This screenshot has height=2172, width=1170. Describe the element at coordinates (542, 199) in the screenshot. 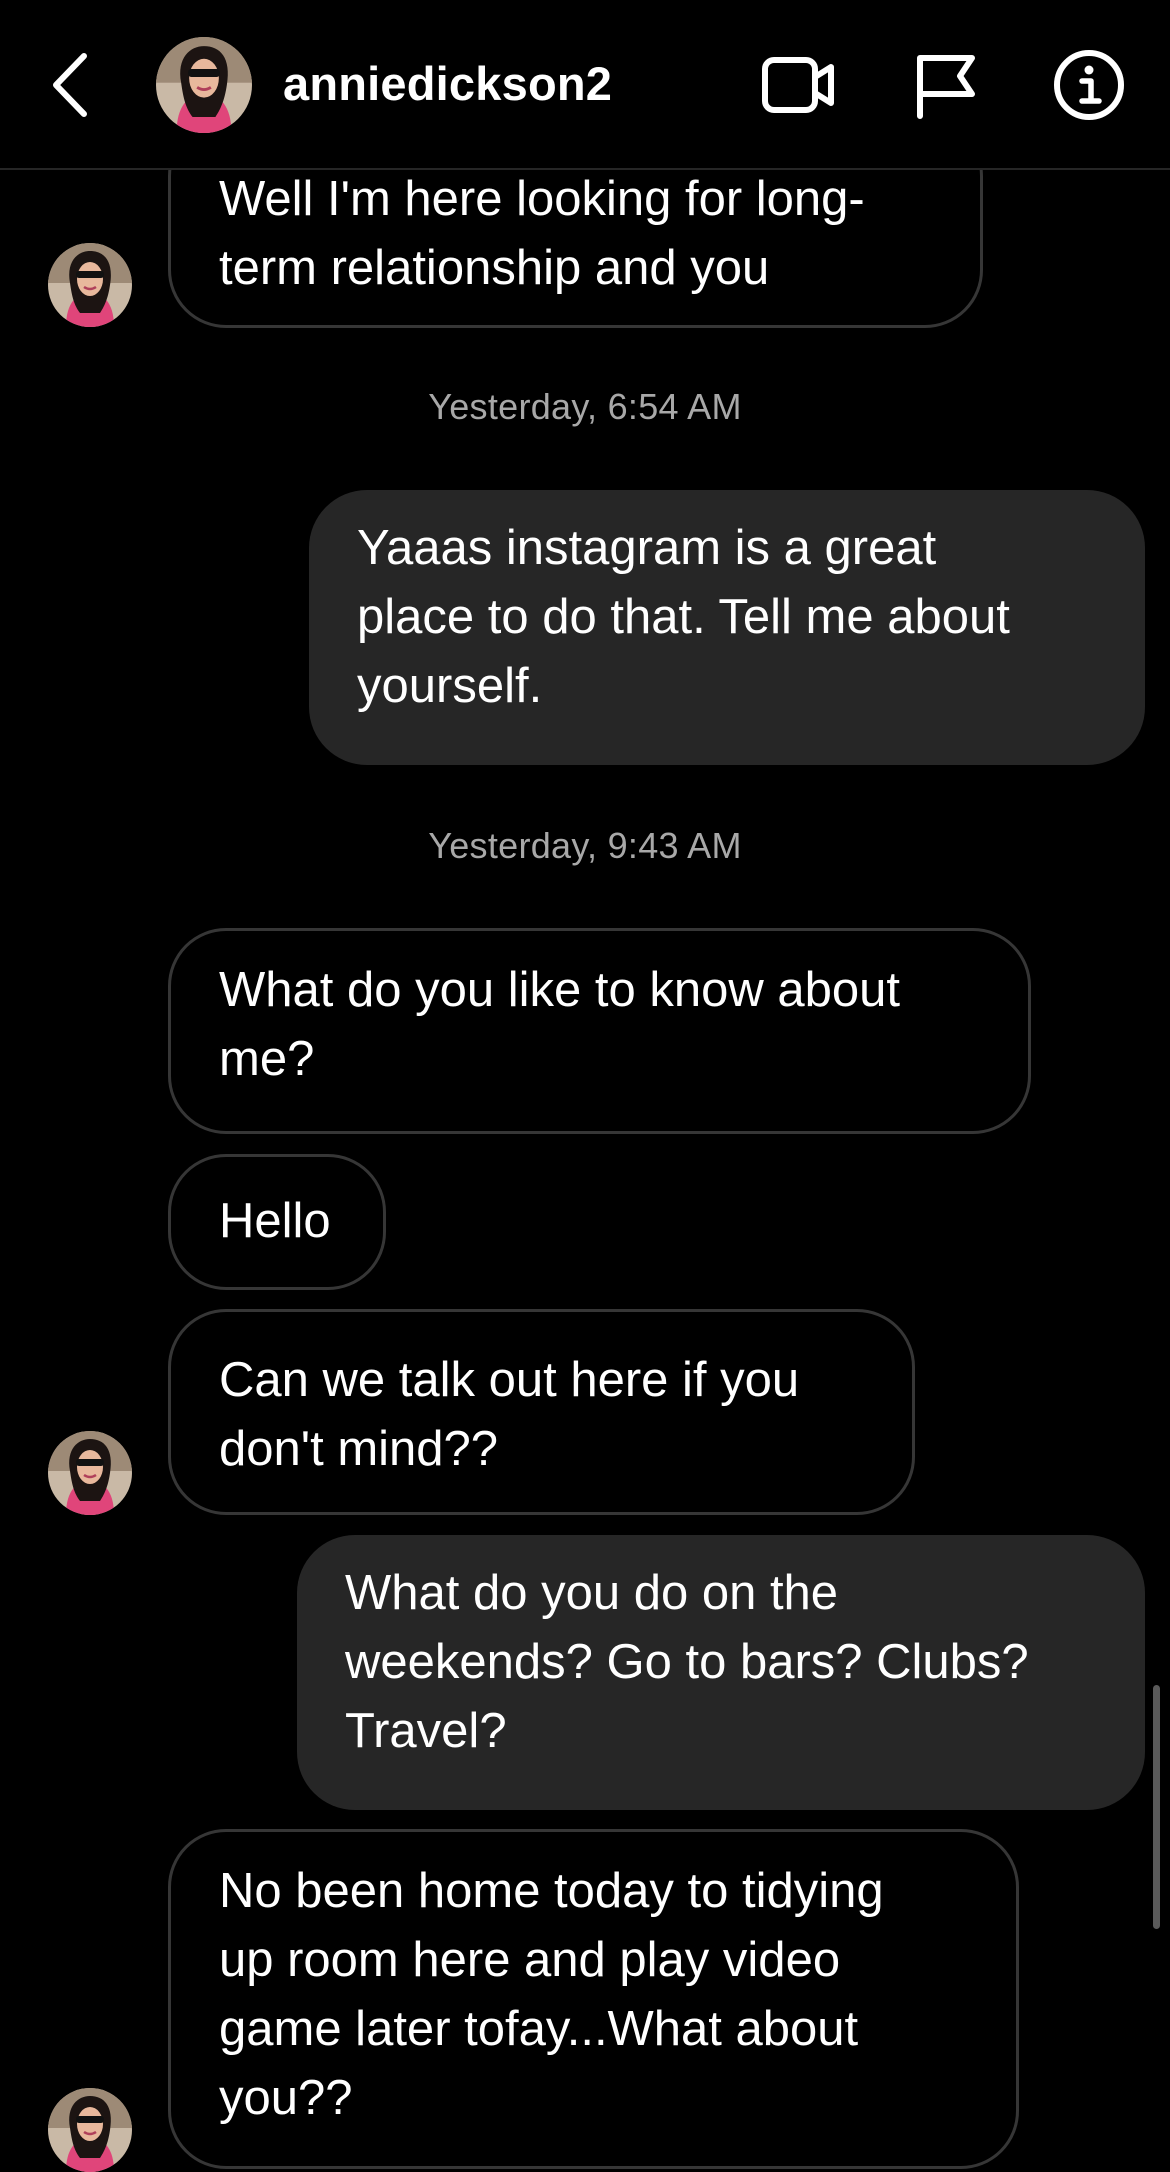

I see `message-line: Well I'm here looking for long-` at that location.